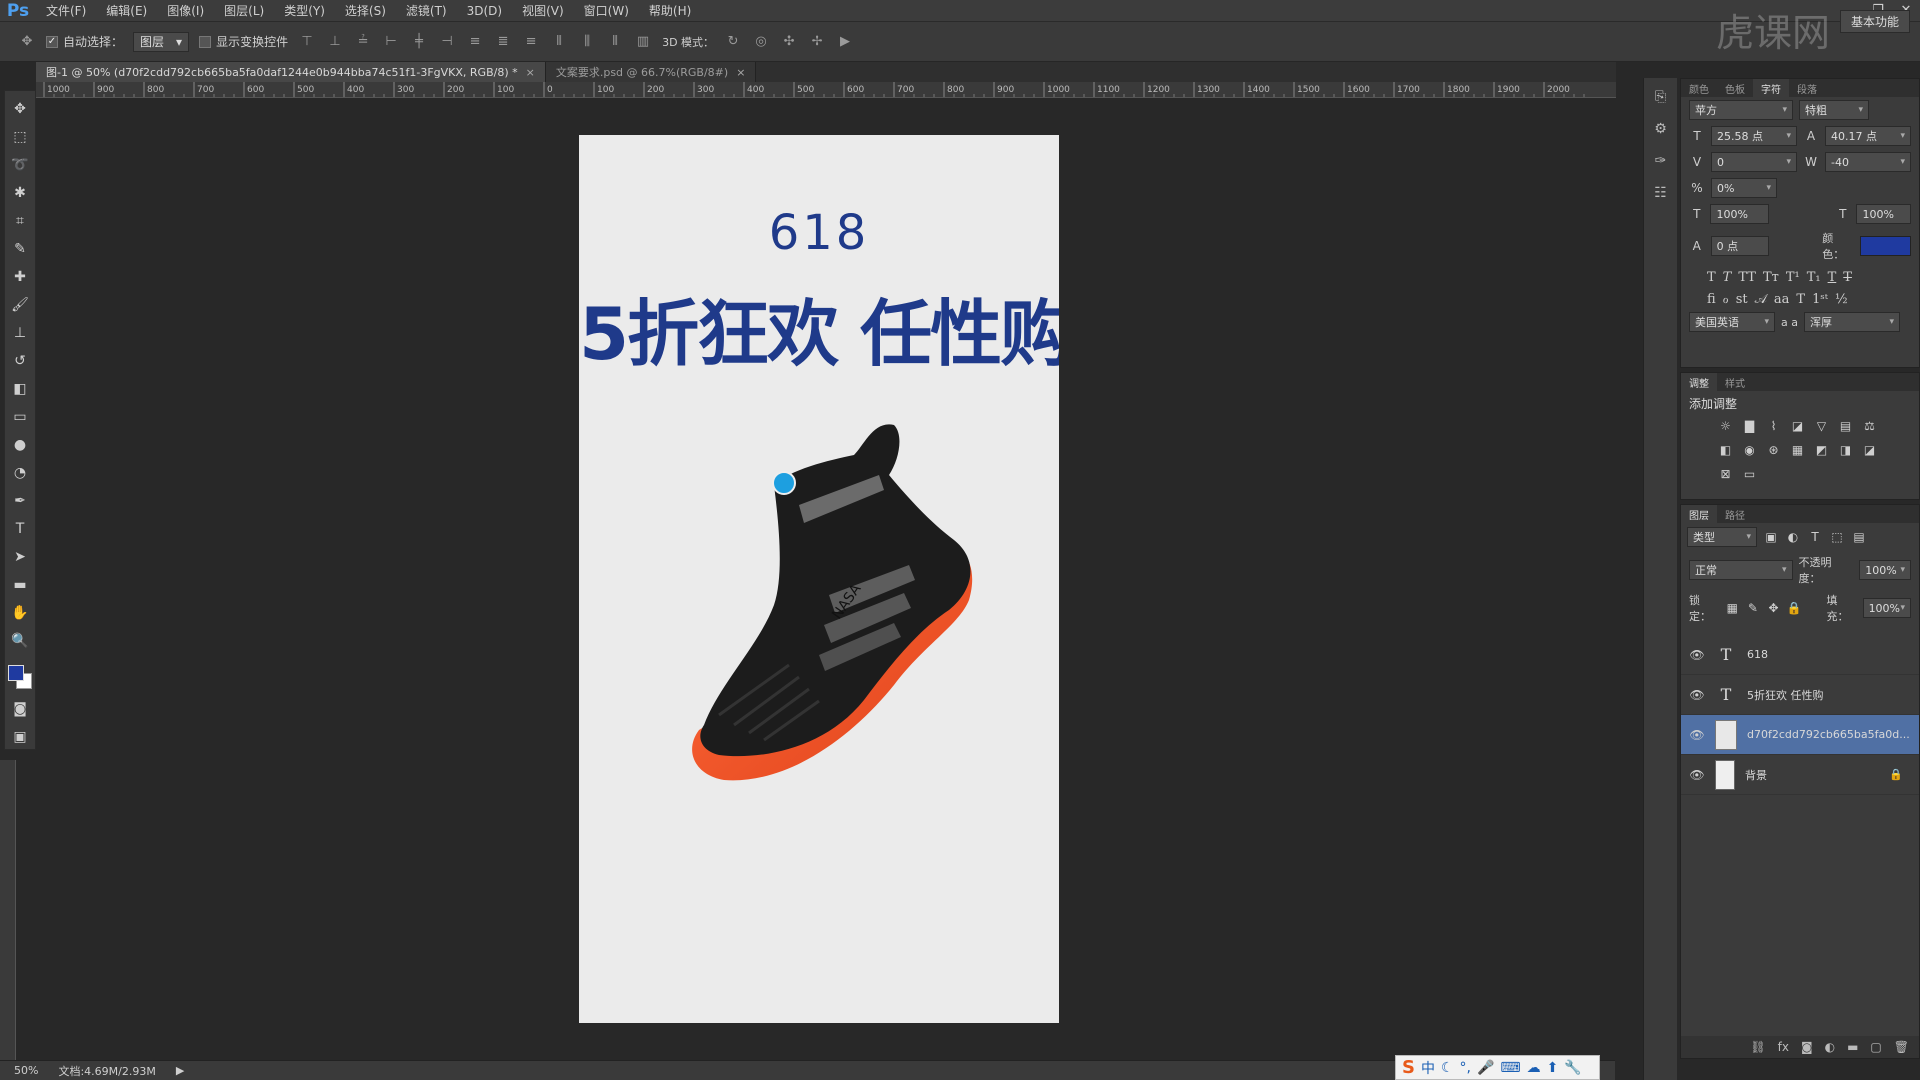 The image size is (1920, 1080). I want to click on titling-icon: aa, so click(1782, 299).